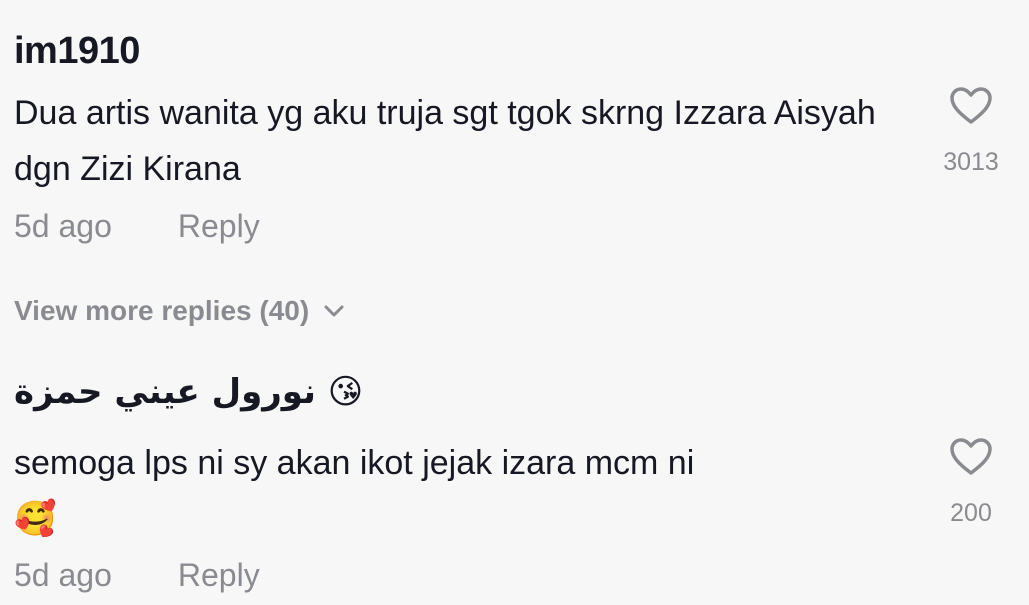  Describe the element at coordinates (971, 162) in the screenshot. I see `like-count: 3013` at that location.